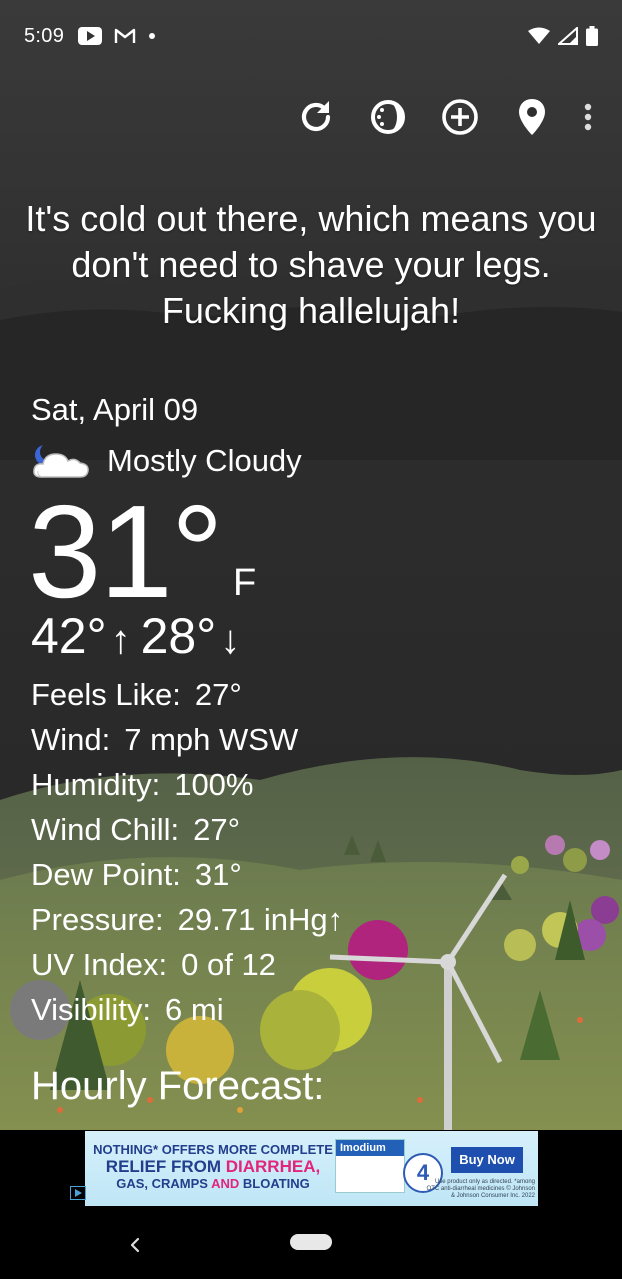  I want to click on status-system-icons, so click(563, 36).